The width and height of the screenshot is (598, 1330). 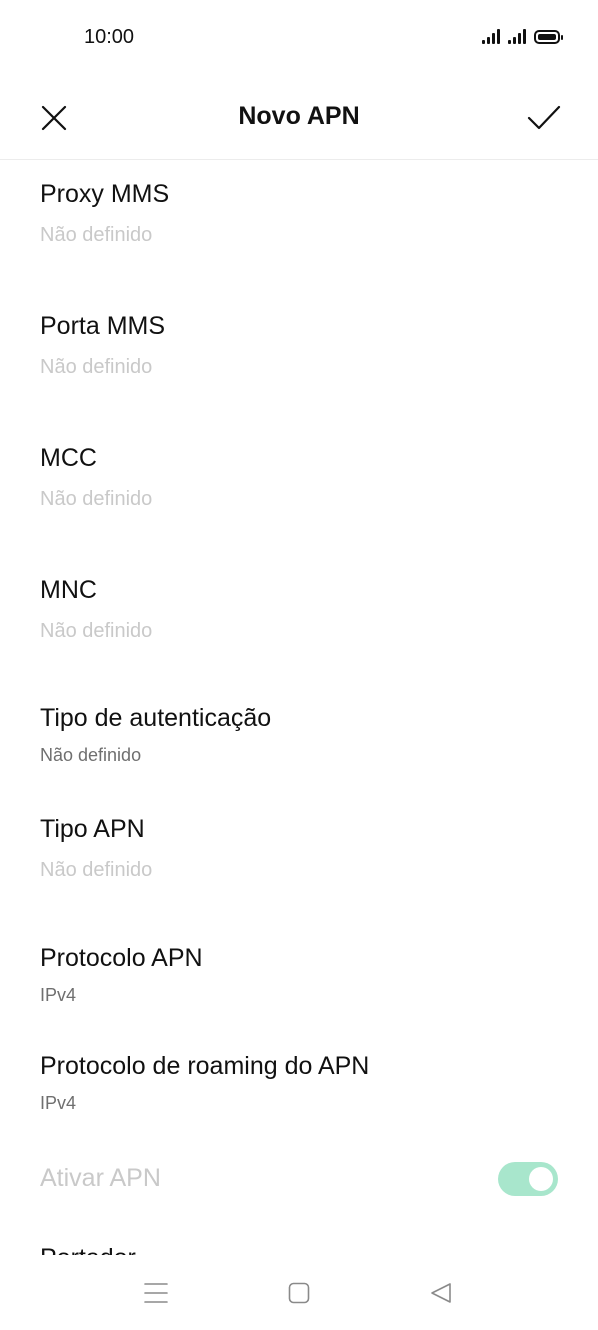 What do you see at coordinates (156, 718) in the screenshot?
I see `setting-label: Tipo de autenticação` at bounding box center [156, 718].